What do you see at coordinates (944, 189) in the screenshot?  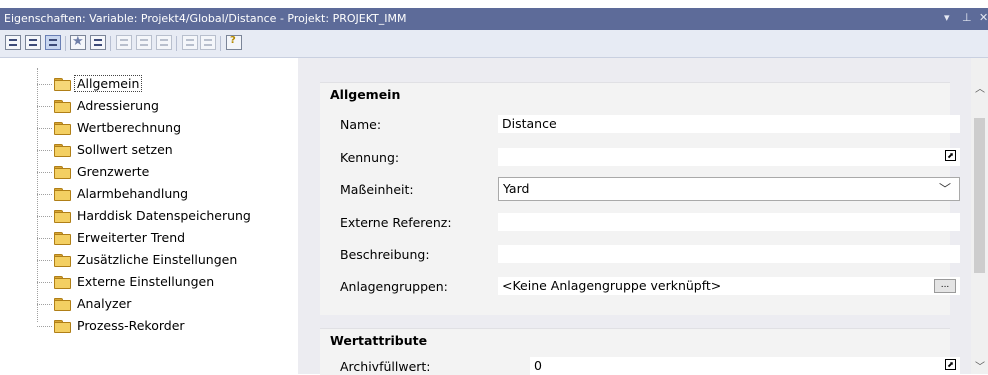 I see `chevron-down-icon: ﹀` at bounding box center [944, 189].